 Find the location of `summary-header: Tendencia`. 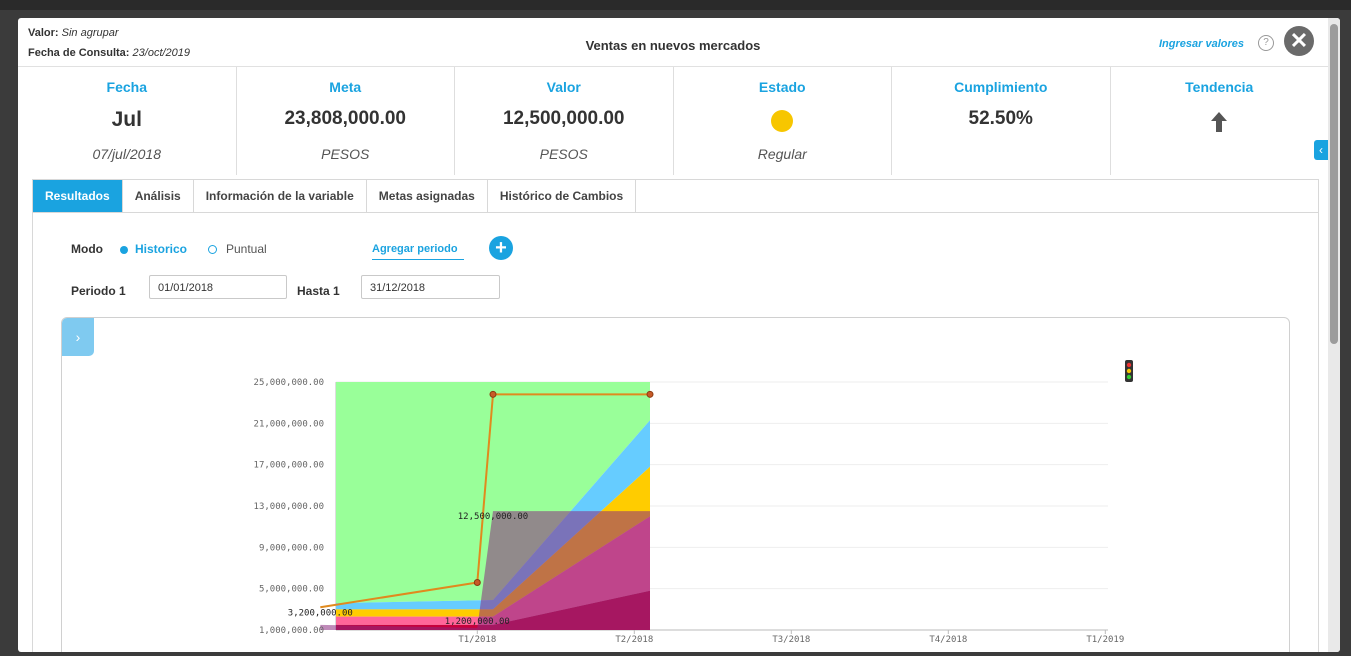

summary-header: Tendencia is located at coordinates (1219, 87).